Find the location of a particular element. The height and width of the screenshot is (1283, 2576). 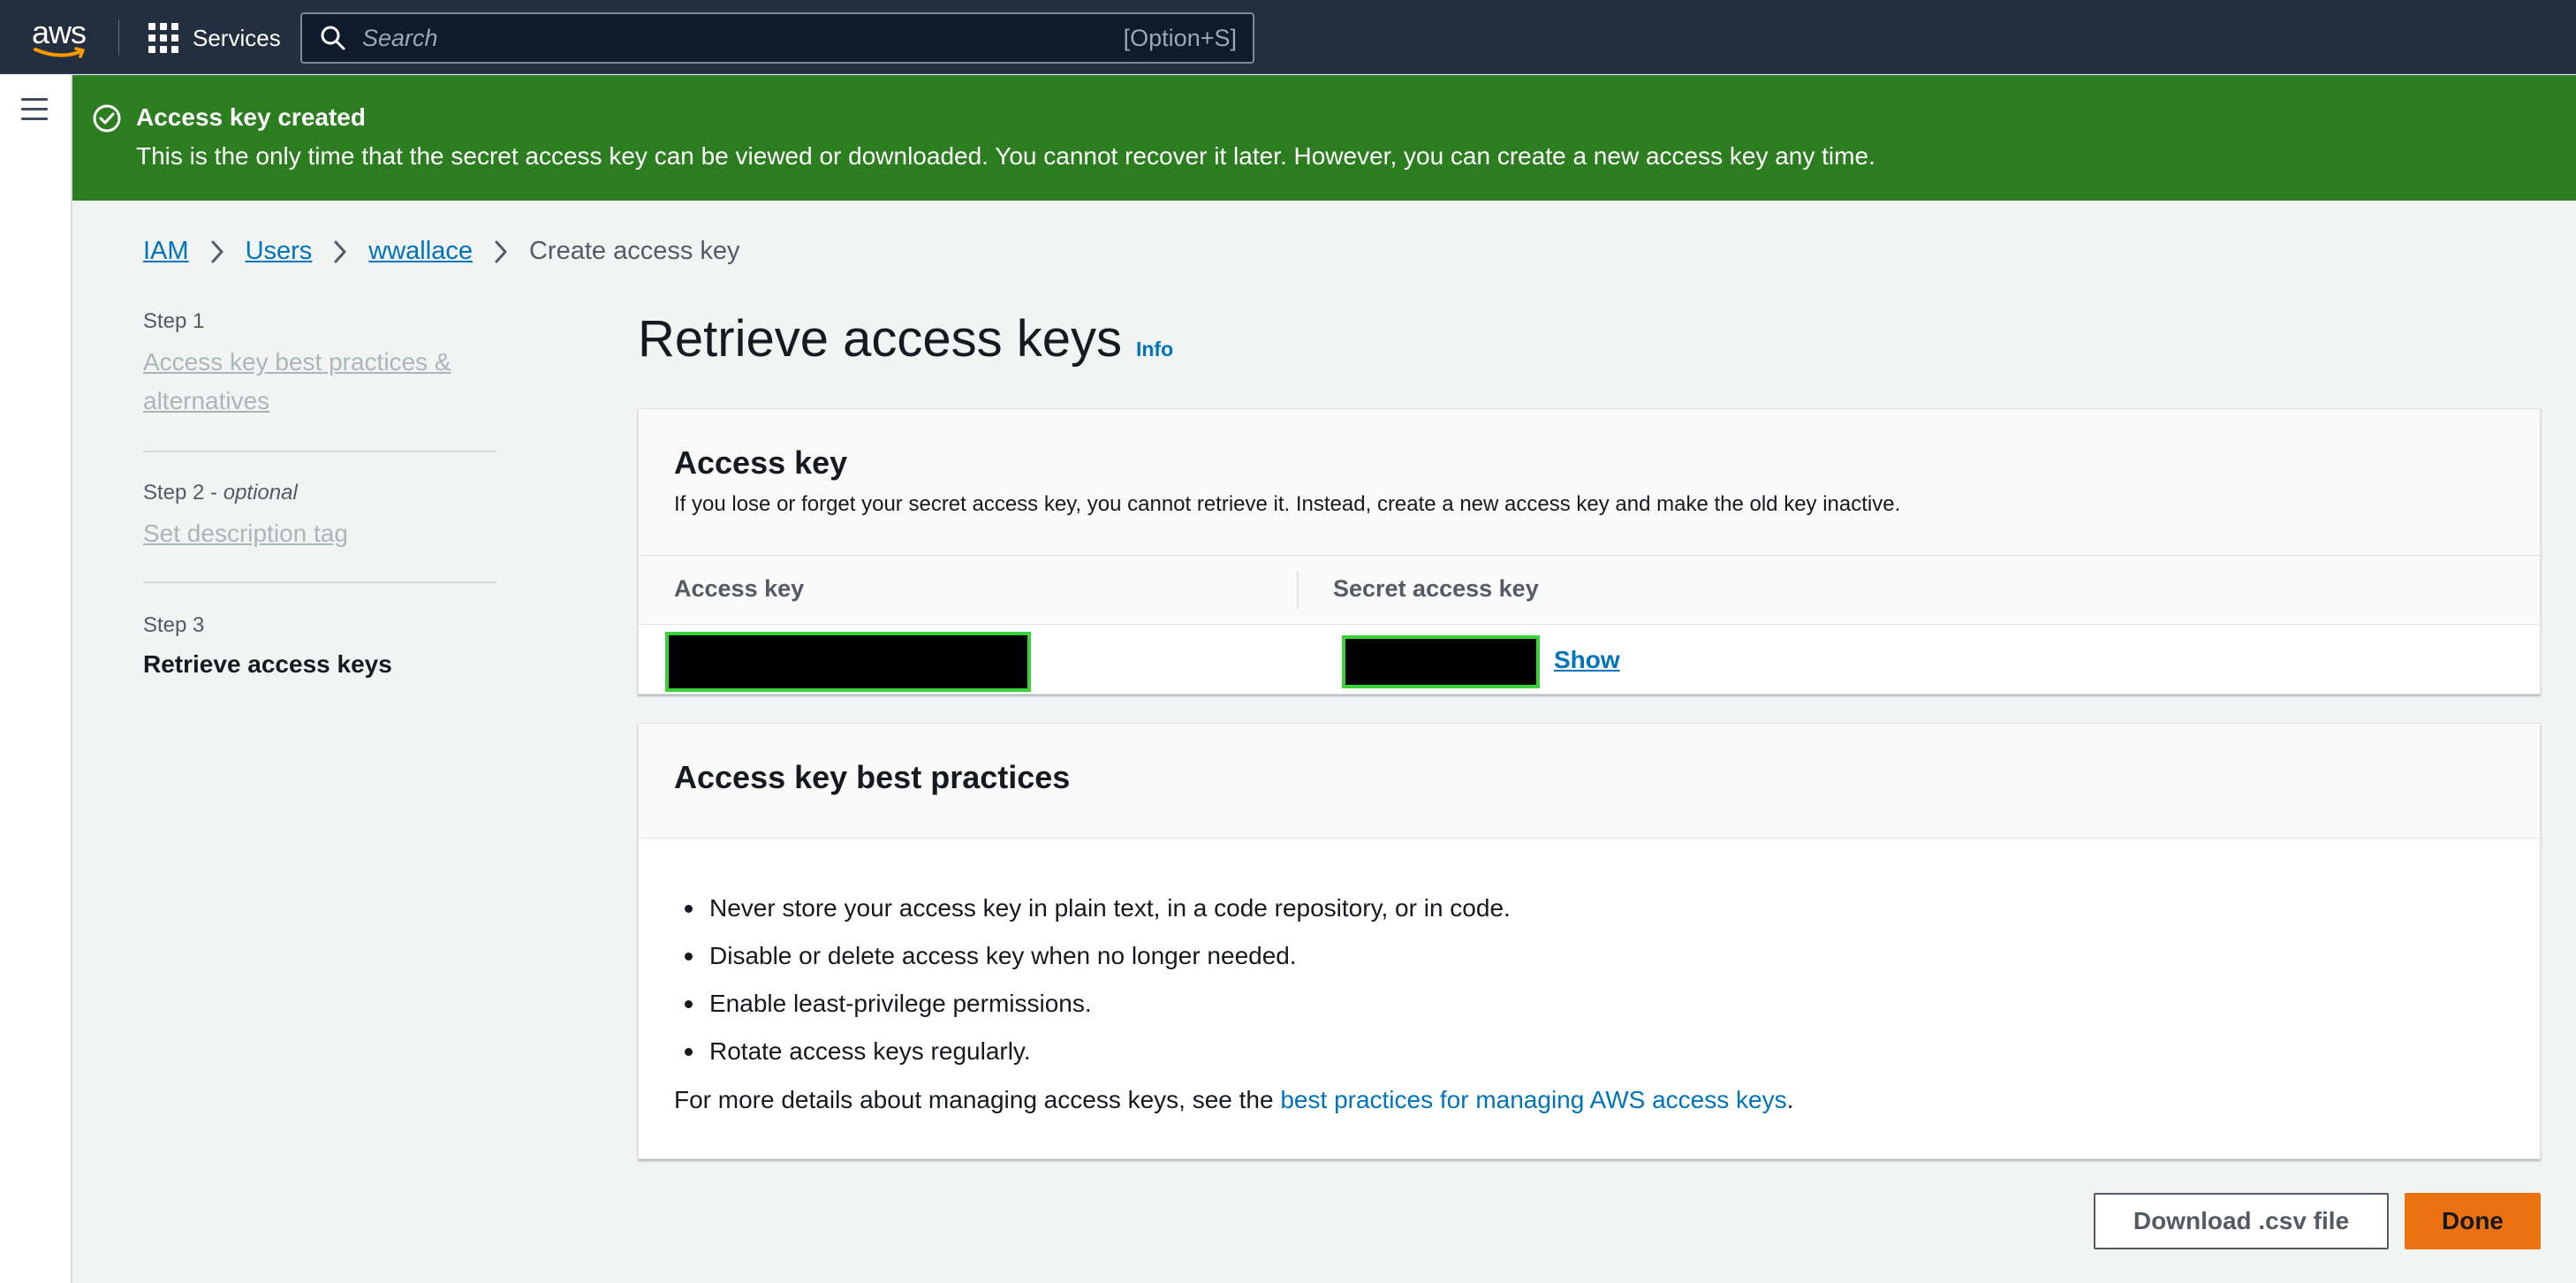

success-check-icon is located at coordinates (107, 118).